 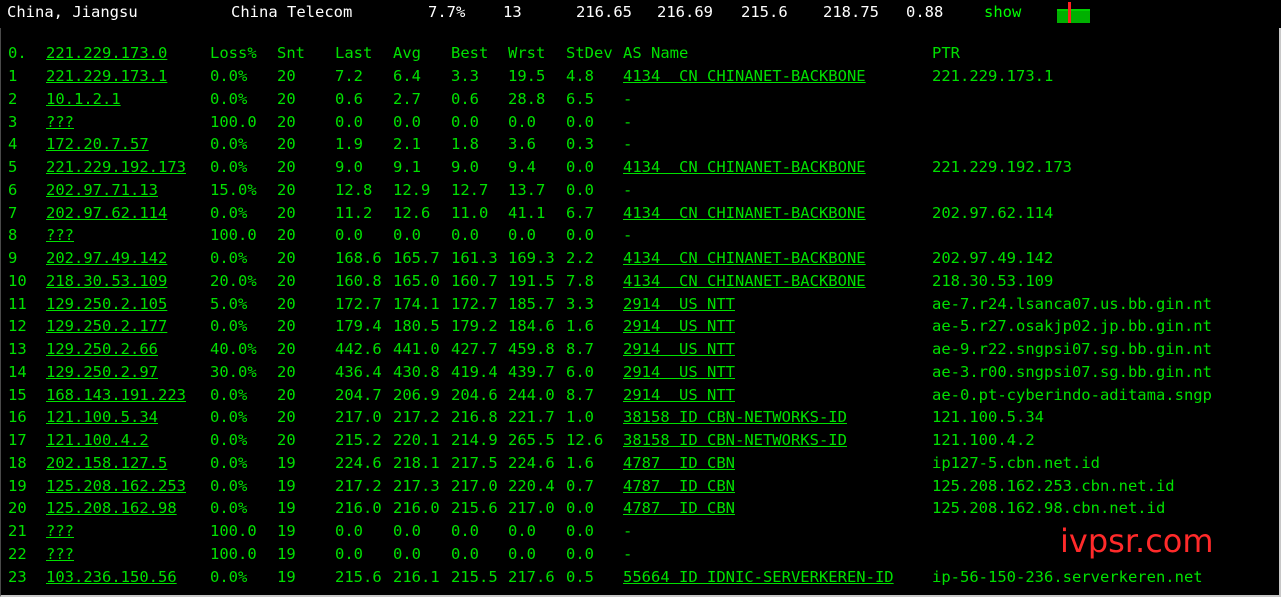 I want to click on header-host: 221.229.173.0, so click(x=106, y=53).